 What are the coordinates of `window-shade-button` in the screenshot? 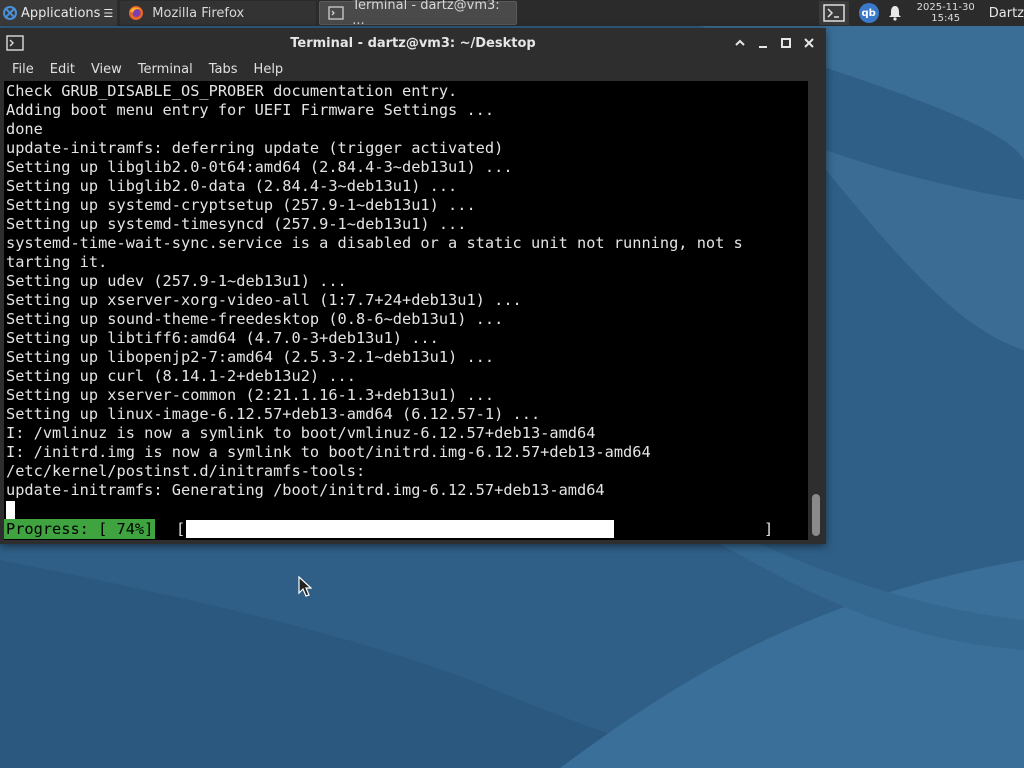 It's located at (739, 43).